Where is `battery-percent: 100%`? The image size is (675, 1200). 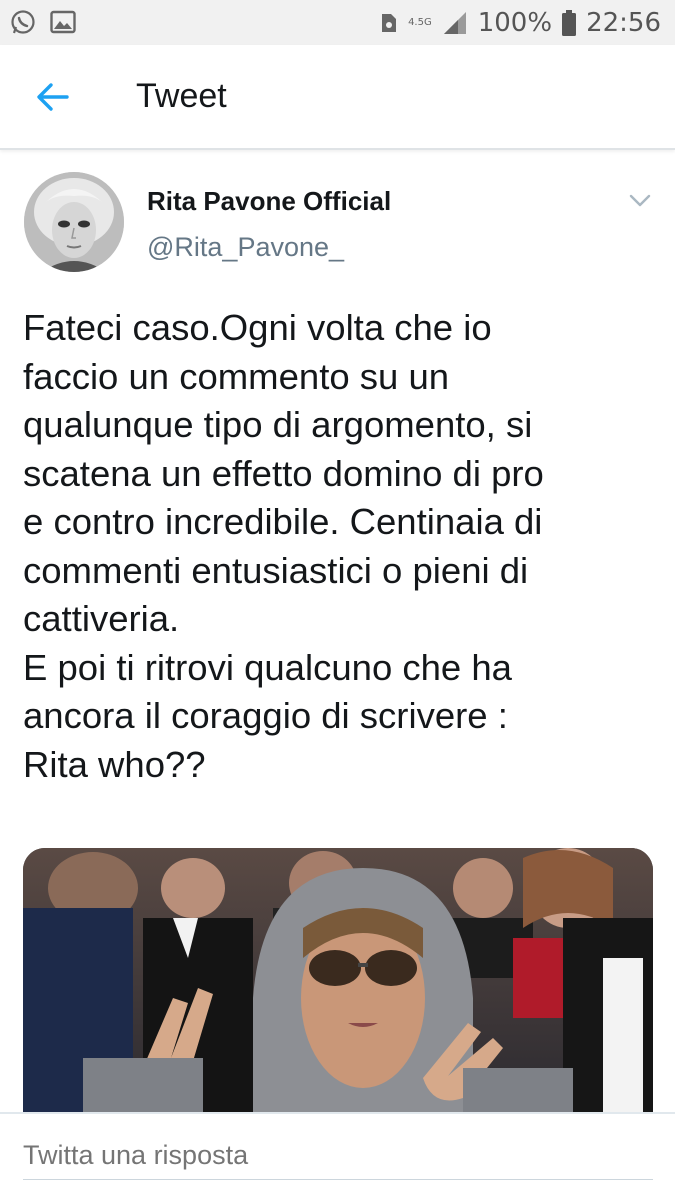 battery-percent: 100% is located at coordinates (515, 22).